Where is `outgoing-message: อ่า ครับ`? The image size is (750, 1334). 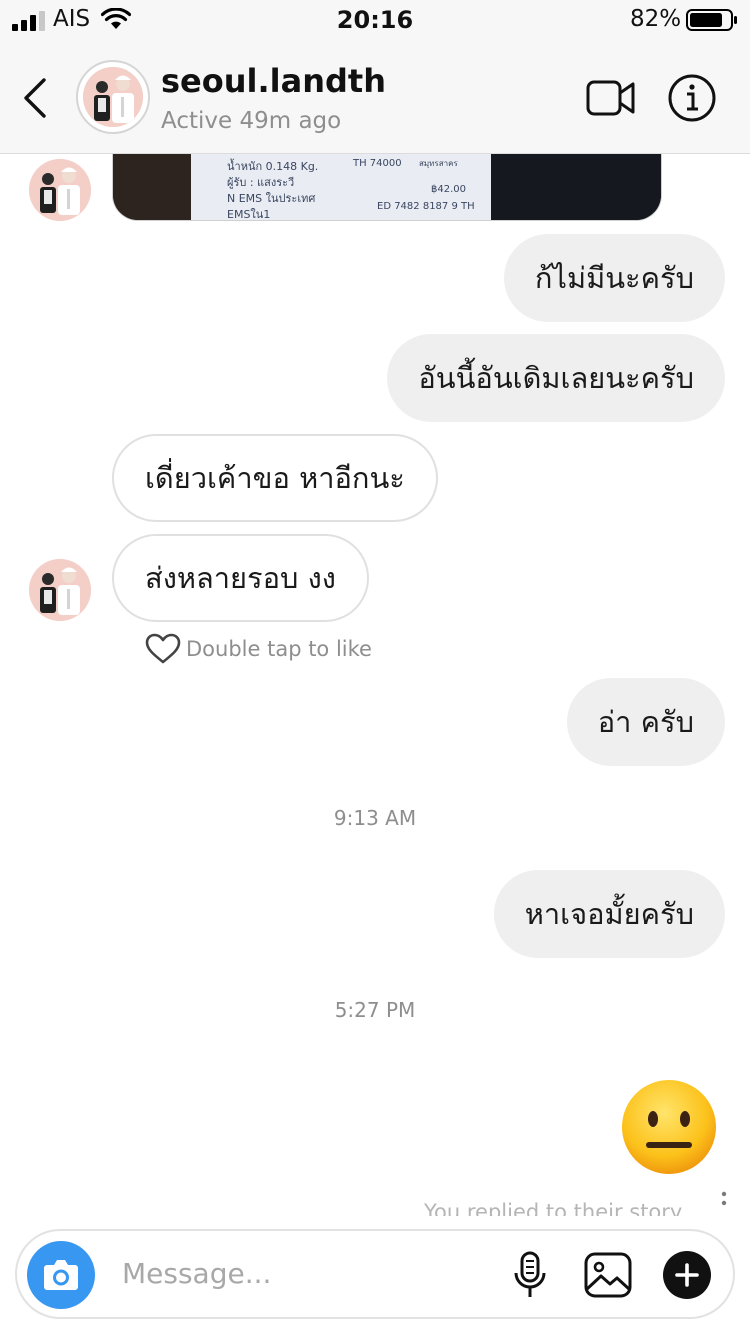
outgoing-message: อ่า ครับ is located at coordinates (645, 722).